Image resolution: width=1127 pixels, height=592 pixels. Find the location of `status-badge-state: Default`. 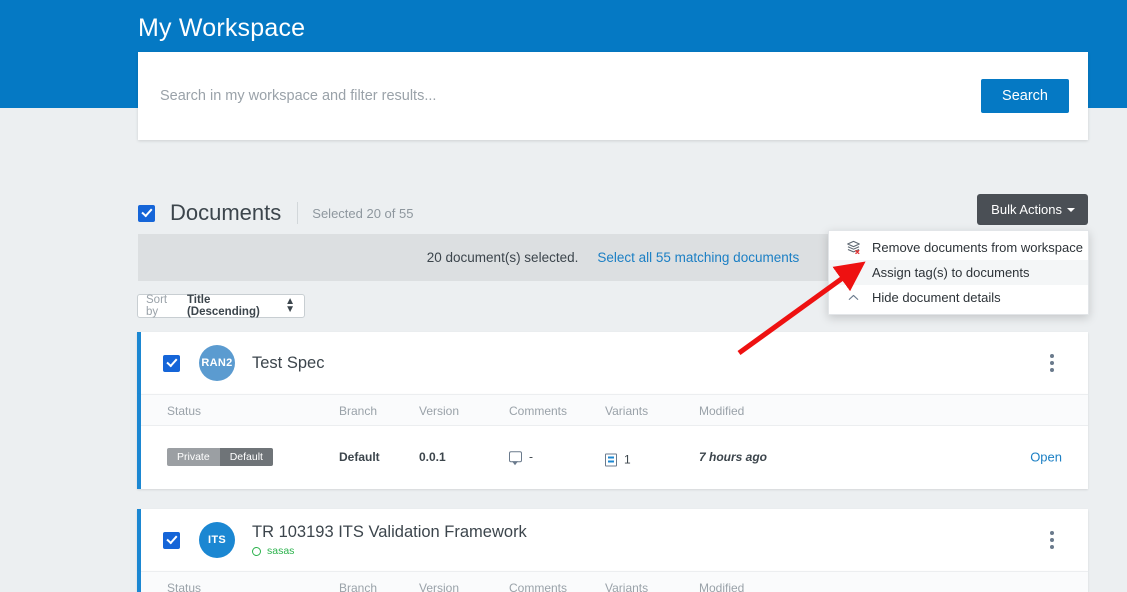

status-badge-state: Default is located at coordinates (246, 457).